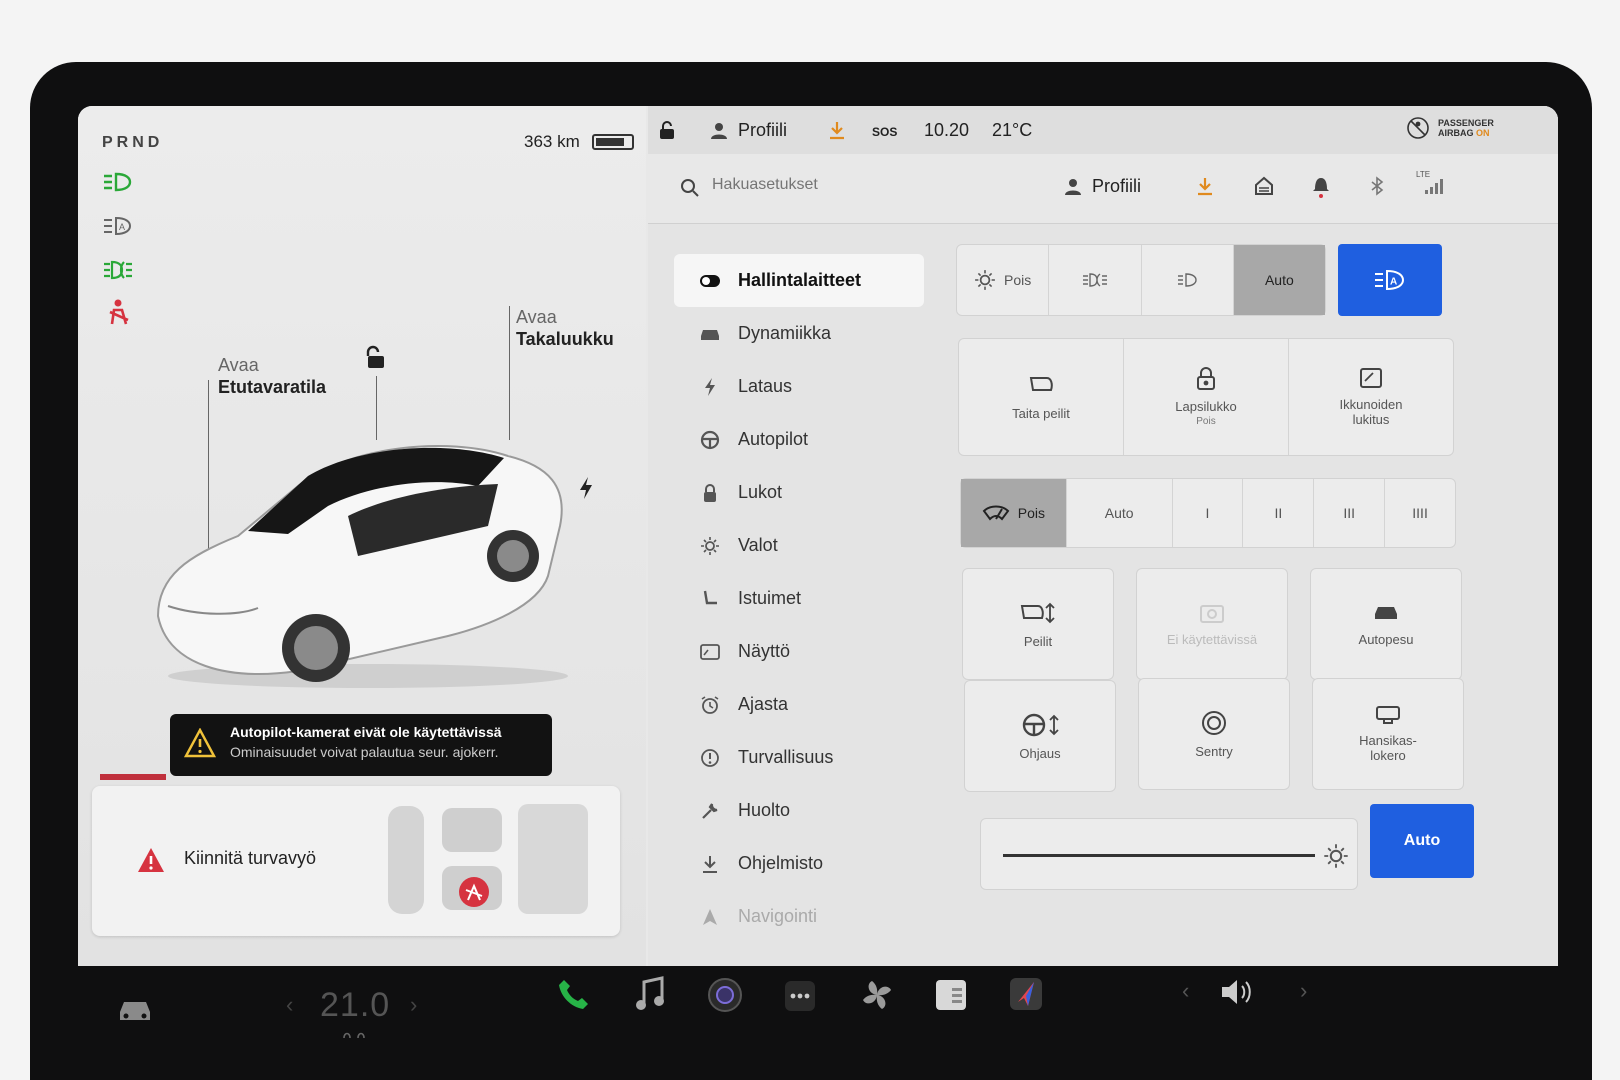  What do you see at coordinates (1321, 186) in the screenshot?
I see `notification-bell-icon` at bounding box center [1321, 186].